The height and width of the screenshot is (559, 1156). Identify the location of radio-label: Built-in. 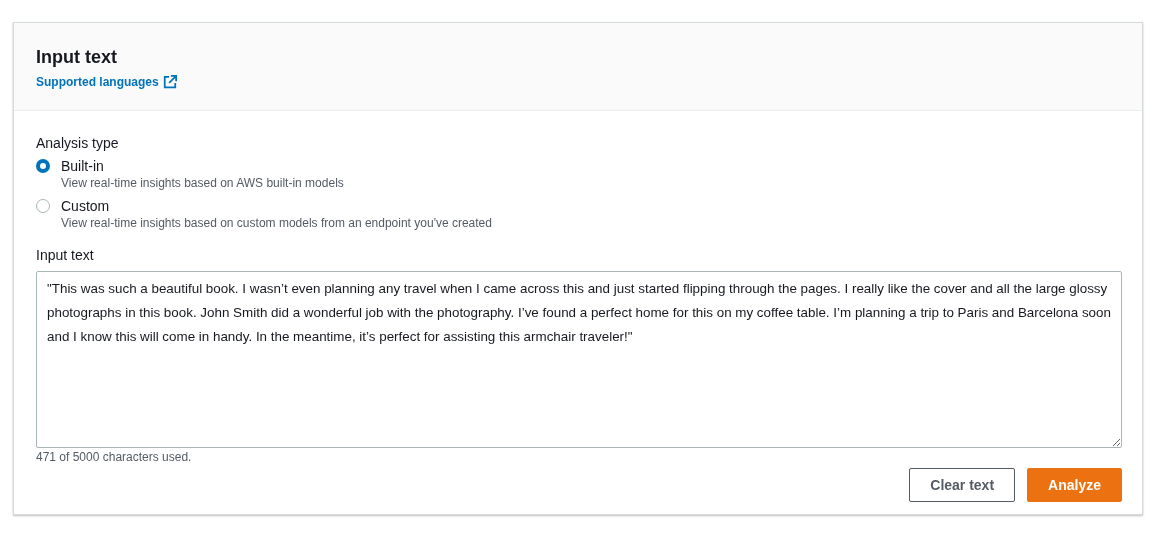
(82, 166).